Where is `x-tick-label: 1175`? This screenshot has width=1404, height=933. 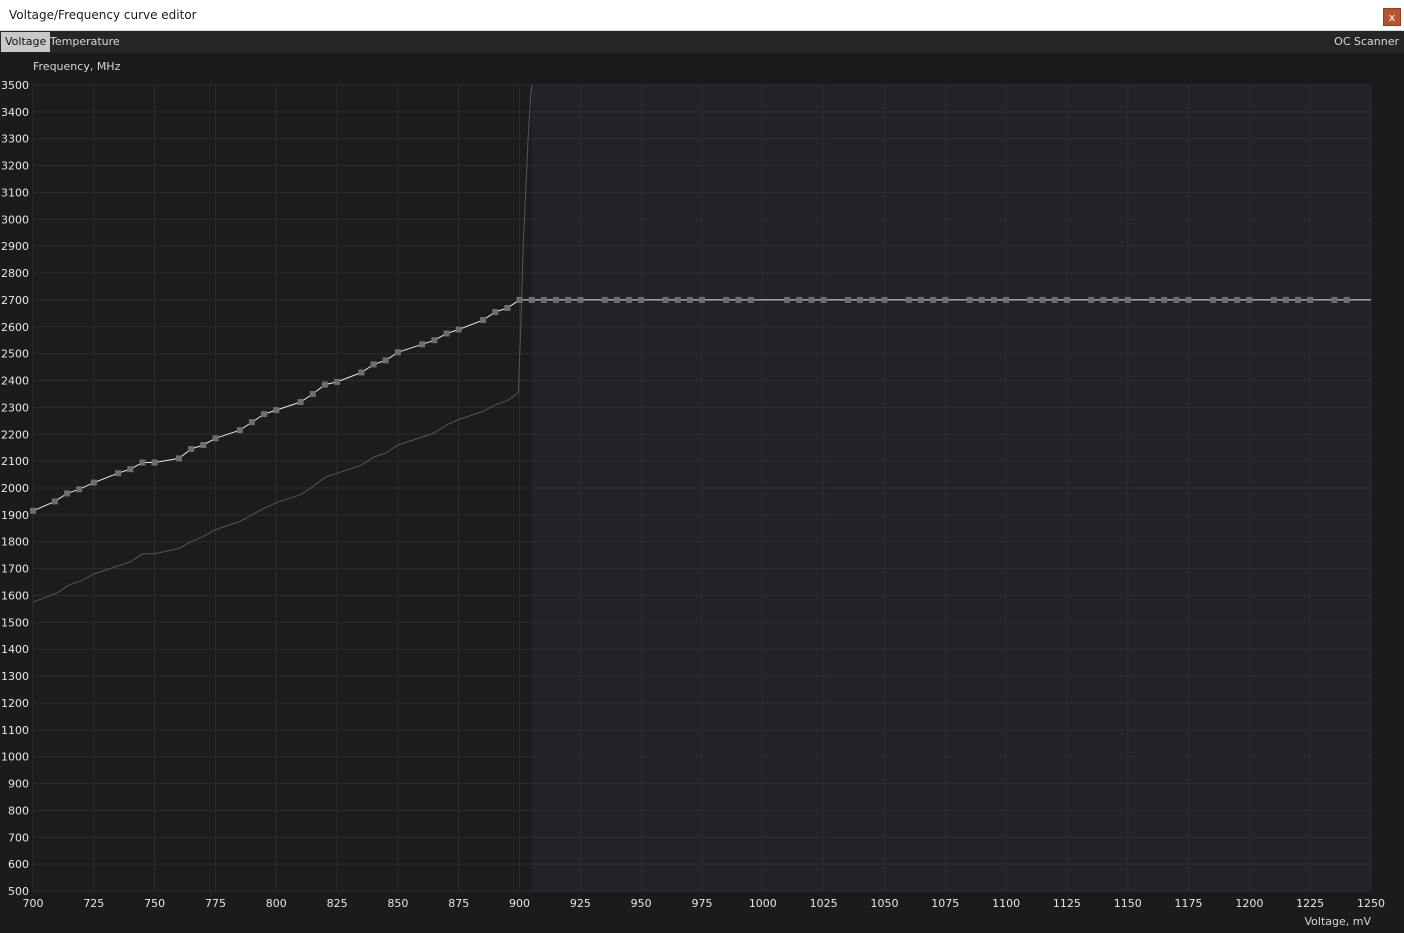
x-tick-label: 1175 is located at coordinates (1189, 903).